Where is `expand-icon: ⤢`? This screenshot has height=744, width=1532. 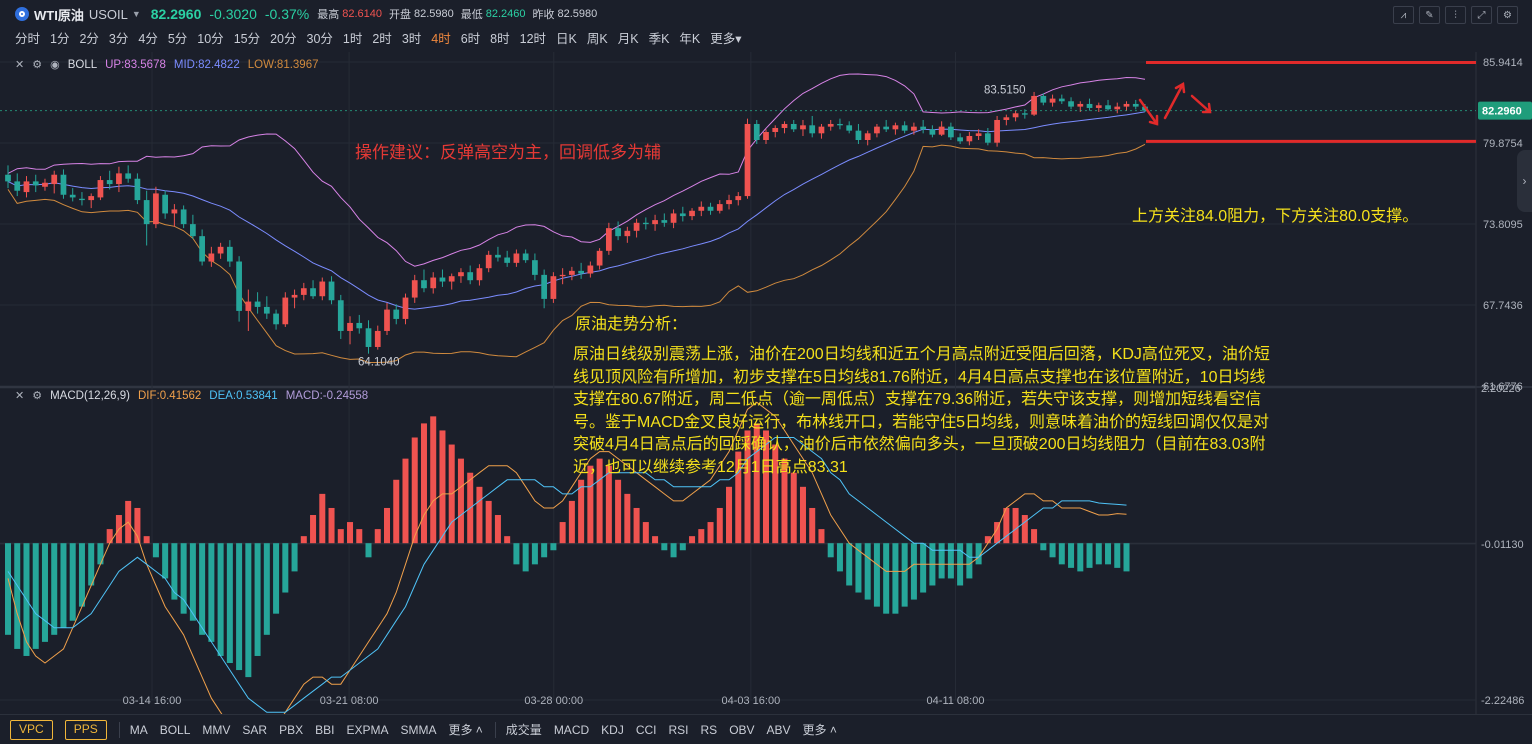 expand-icon: ⤢ is located at coordinates (1481, 15).